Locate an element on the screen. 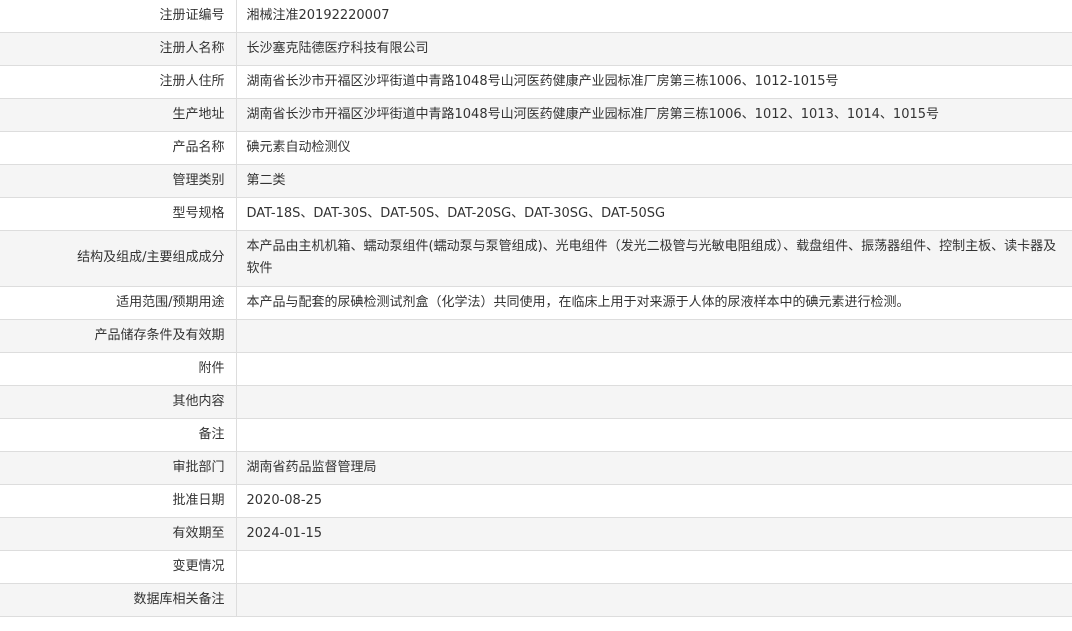  table-row: 有效期至 2024-01-15 is located at coordinates (536, 534).